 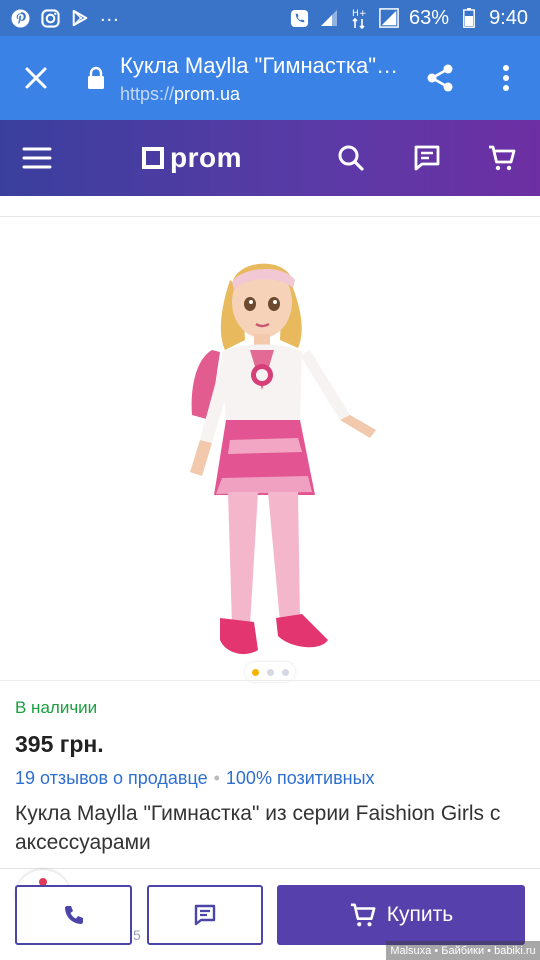 I want to click on menu-button, so click(x=37, y=158).